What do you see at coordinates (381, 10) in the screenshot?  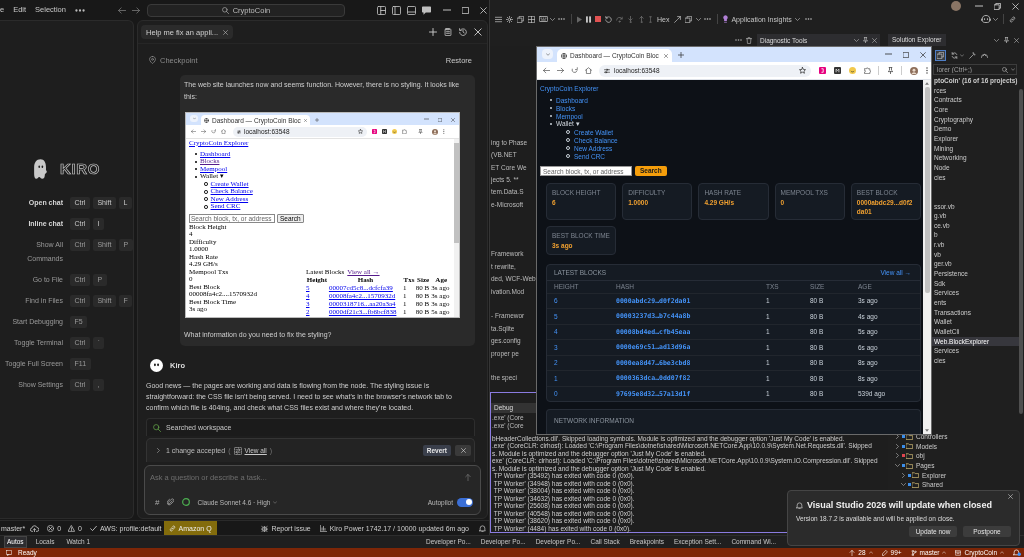 I see `layout-icon` at bounding box center [381, 10].